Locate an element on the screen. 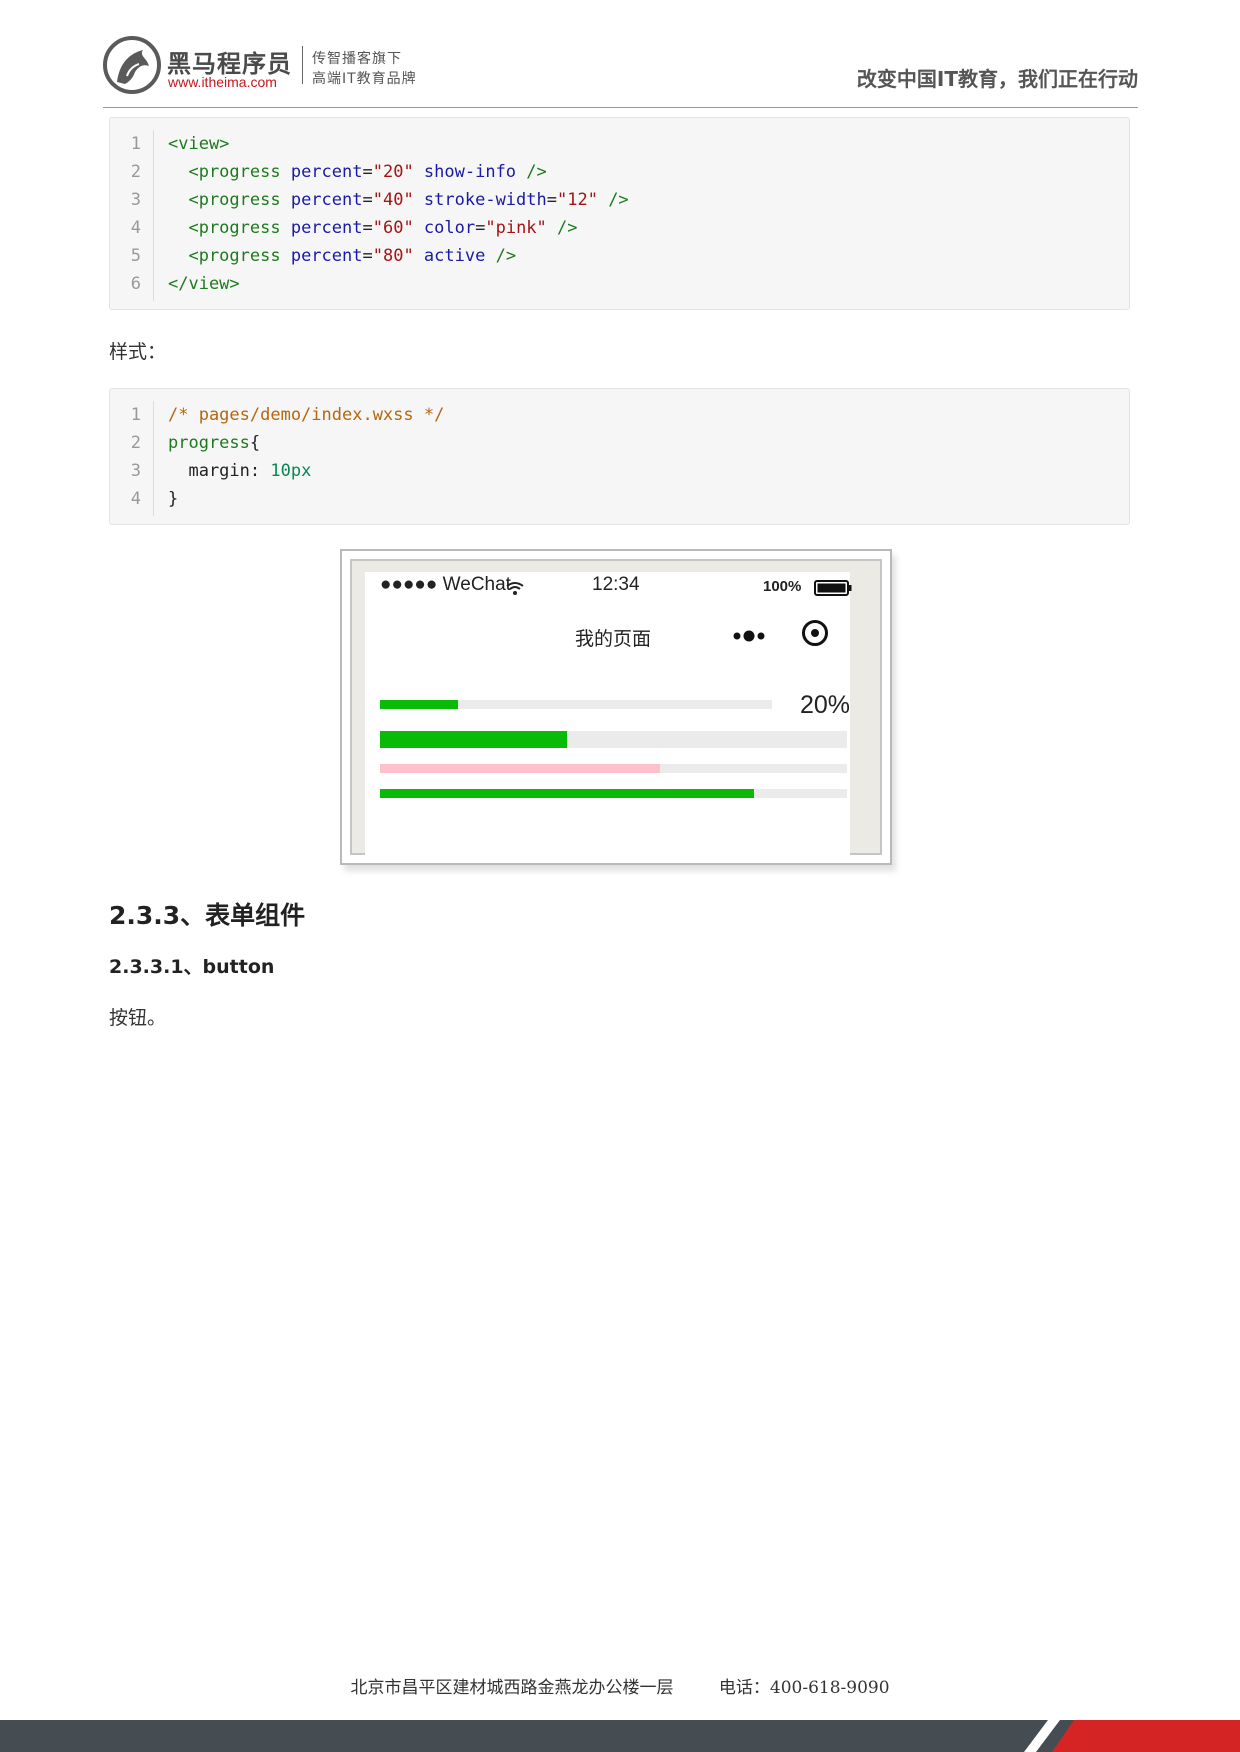 The height and width of the screenshot is (1752, 1240). battery-icon is located at coordinates (833, 588).